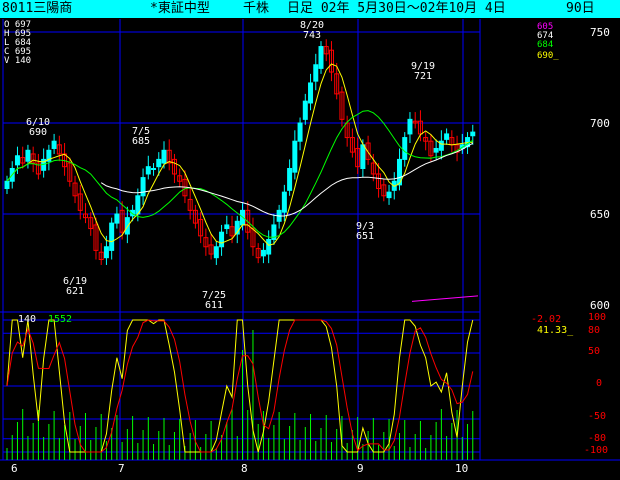  What do you see at coordinates (548, 56) in the screenshot?
I see `legend-value-yellow: 690_` at bounding box center [548, 56].